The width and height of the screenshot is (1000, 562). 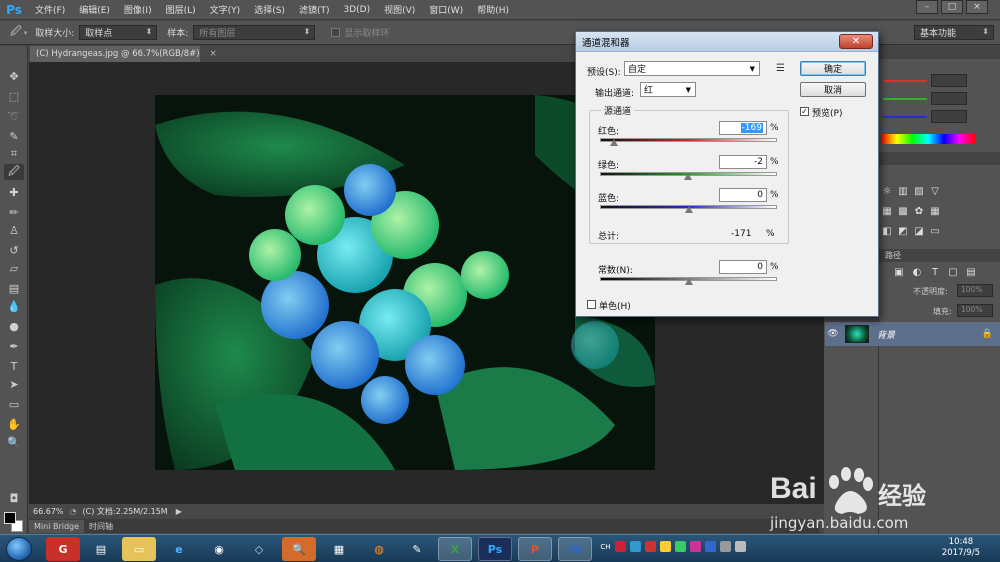 I want to click on taskbar-clock: 10:48 2017/9/5, so click(x=961, y=548).